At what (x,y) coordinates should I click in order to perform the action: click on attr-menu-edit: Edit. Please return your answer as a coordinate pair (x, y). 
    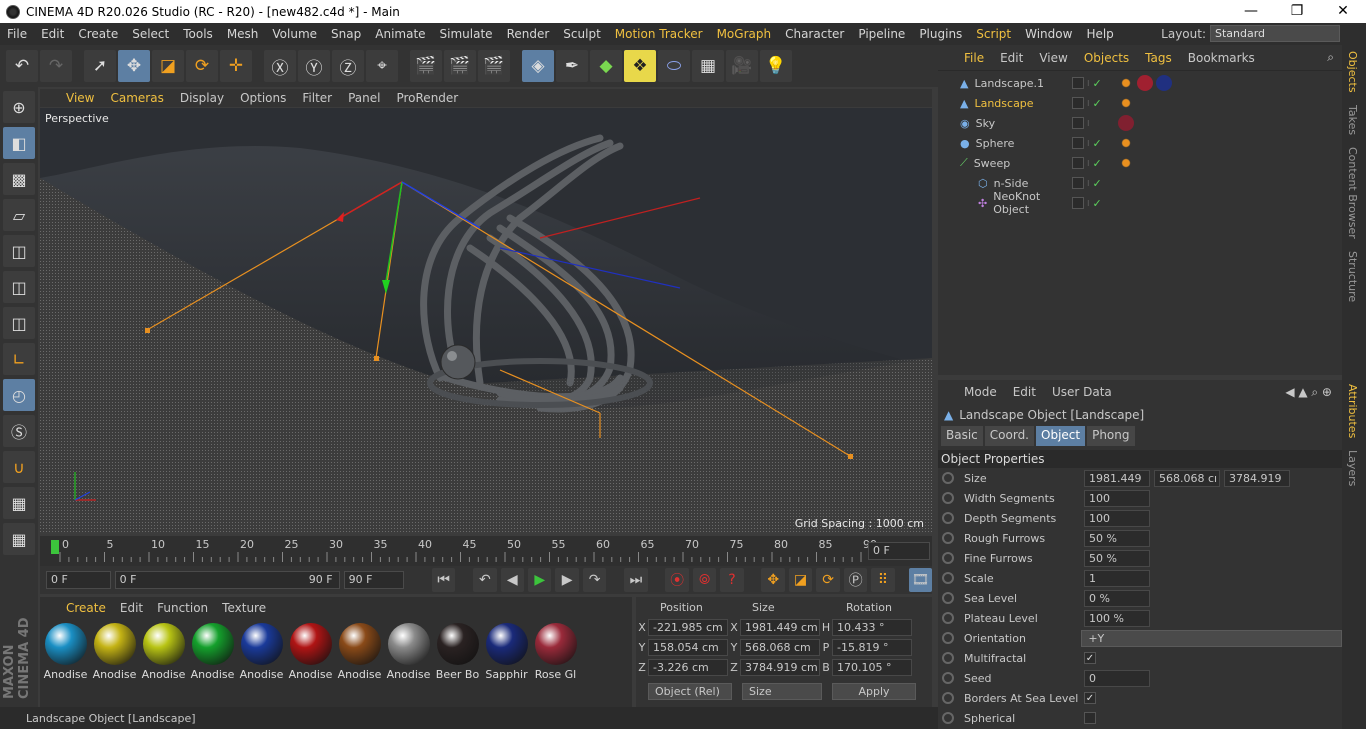
    Looking at the image, I should click on (1024, 392).